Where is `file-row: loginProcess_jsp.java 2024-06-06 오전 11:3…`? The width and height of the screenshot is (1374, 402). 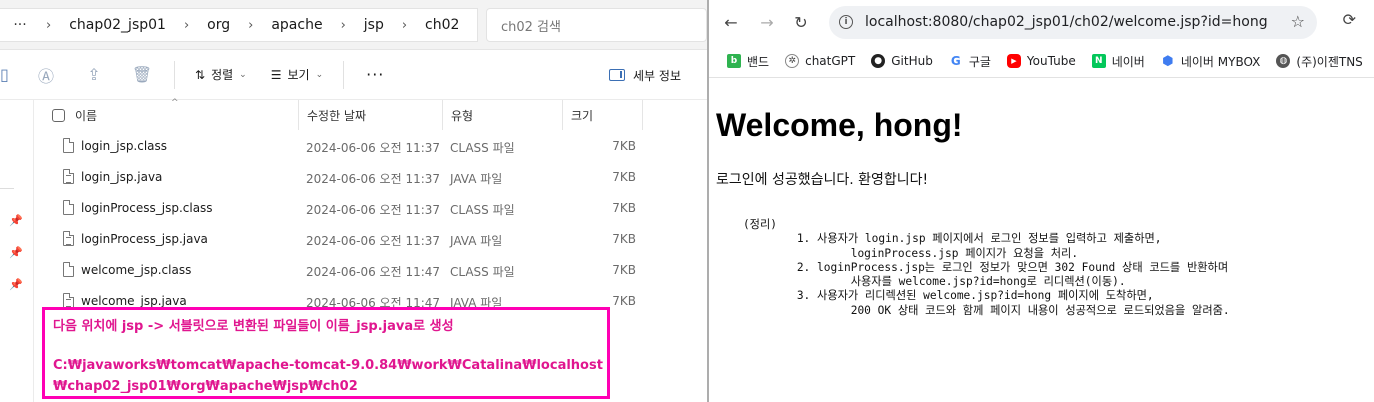
file-row: loginProcess_jsp.java 2024-06-06 오전 11:3… is located at coordinates (370, 239).